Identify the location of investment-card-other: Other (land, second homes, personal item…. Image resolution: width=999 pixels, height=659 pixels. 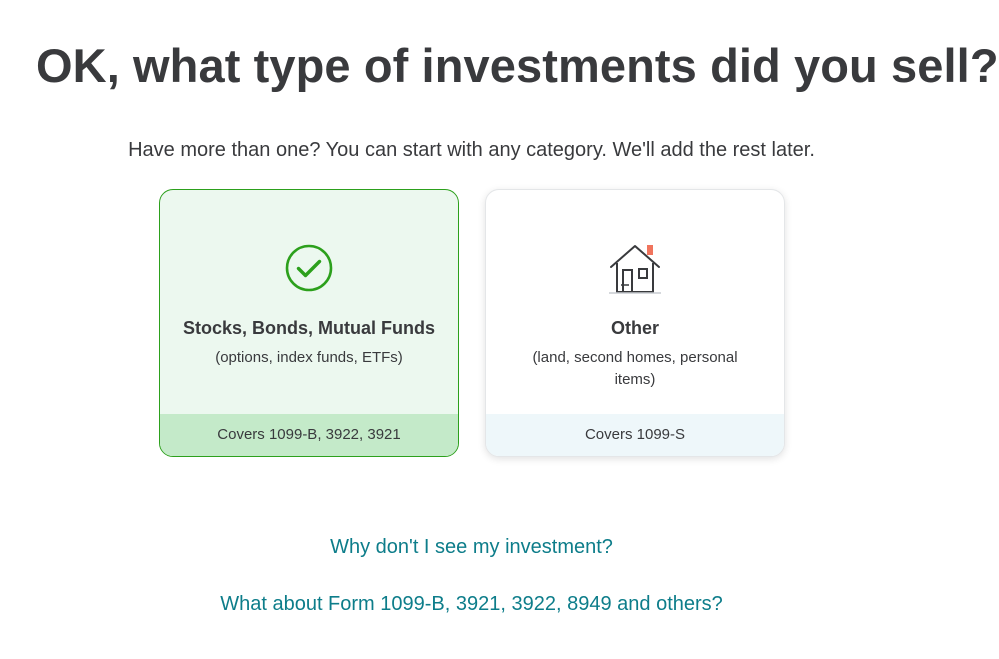
(635, 323).